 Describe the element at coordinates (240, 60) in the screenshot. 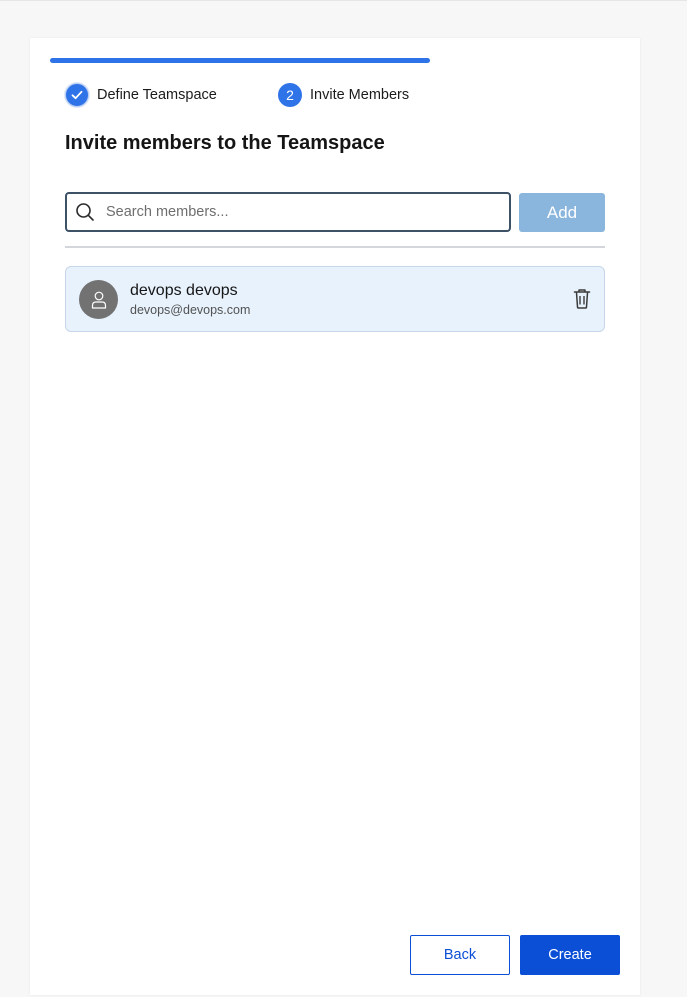

I see `progress-bar` at that location.